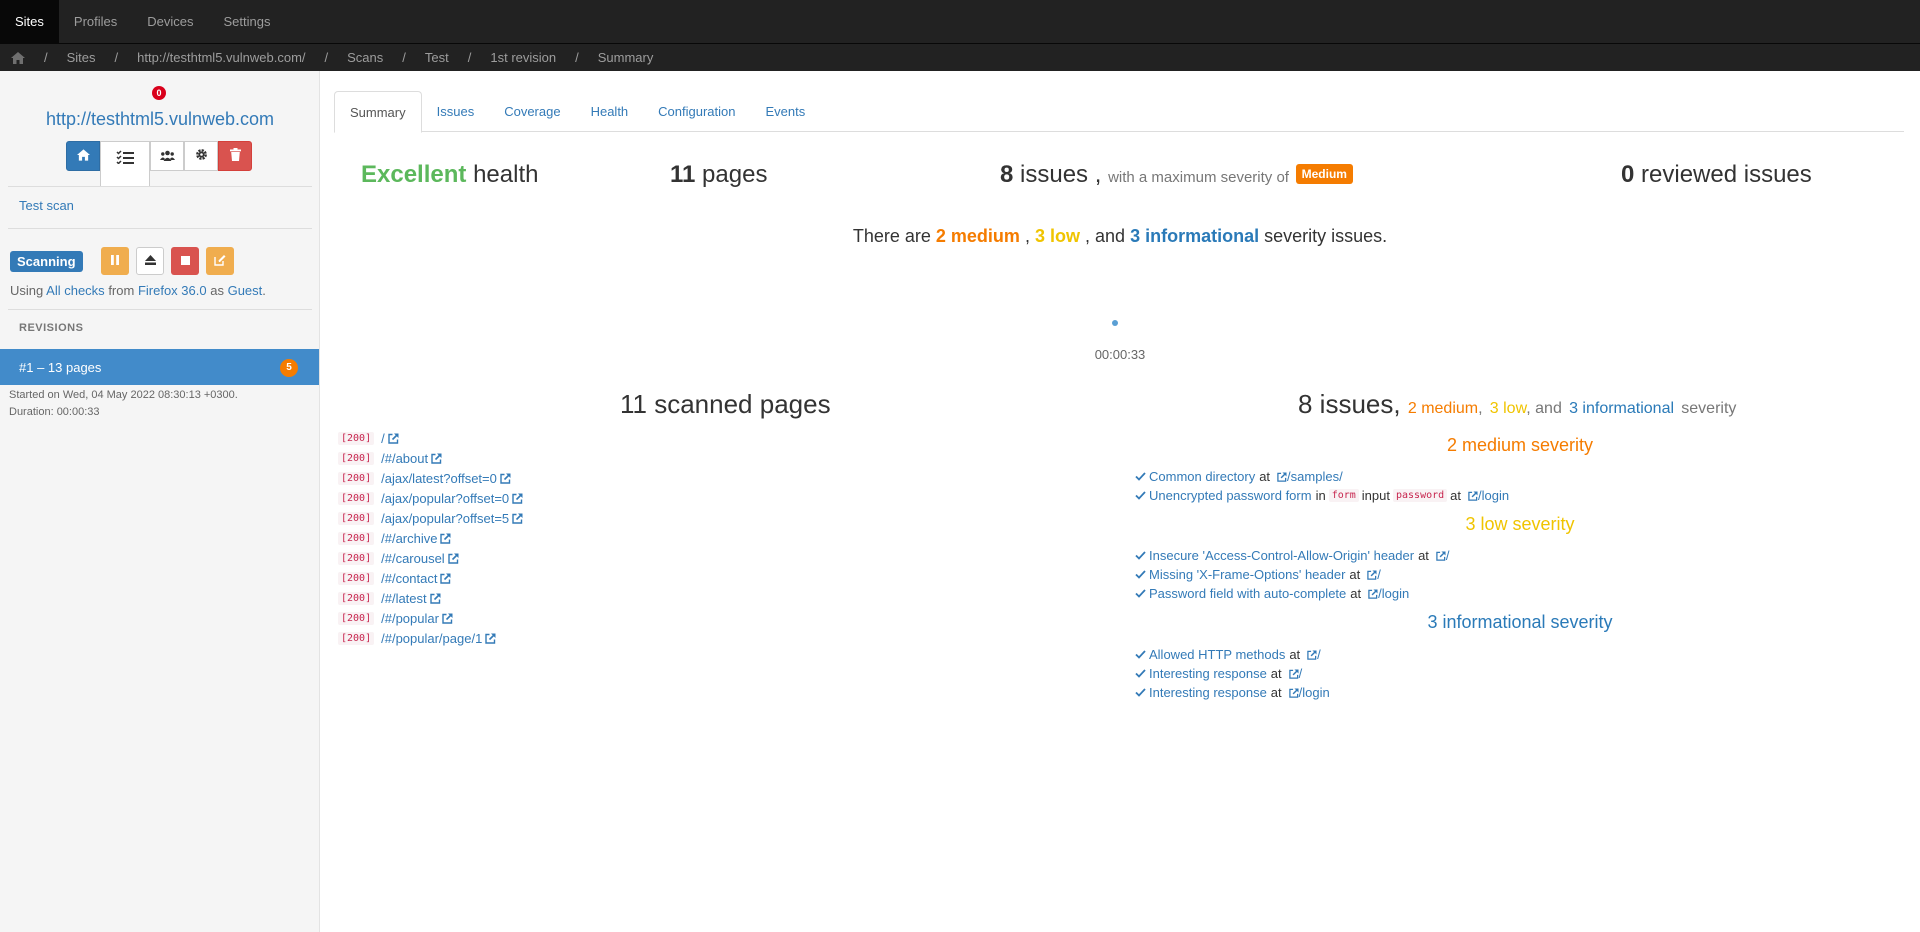 Image resolution: width=1920 pixels, height=932 pixels. What do you see at coordinates (1315, 476) in the screenshot?
I see `issue-url: /samples/` at bounding box center [1315, 476].